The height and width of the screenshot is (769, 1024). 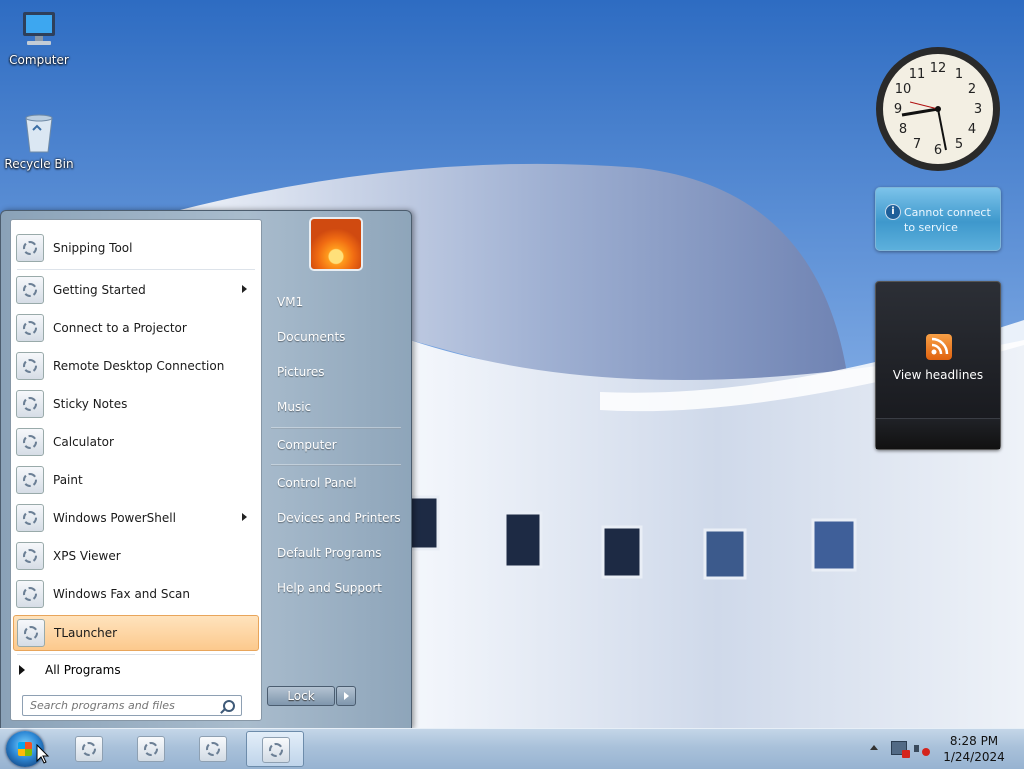 I want to click on desktop-icon-computer: Computer, so click(x=39, y=37).